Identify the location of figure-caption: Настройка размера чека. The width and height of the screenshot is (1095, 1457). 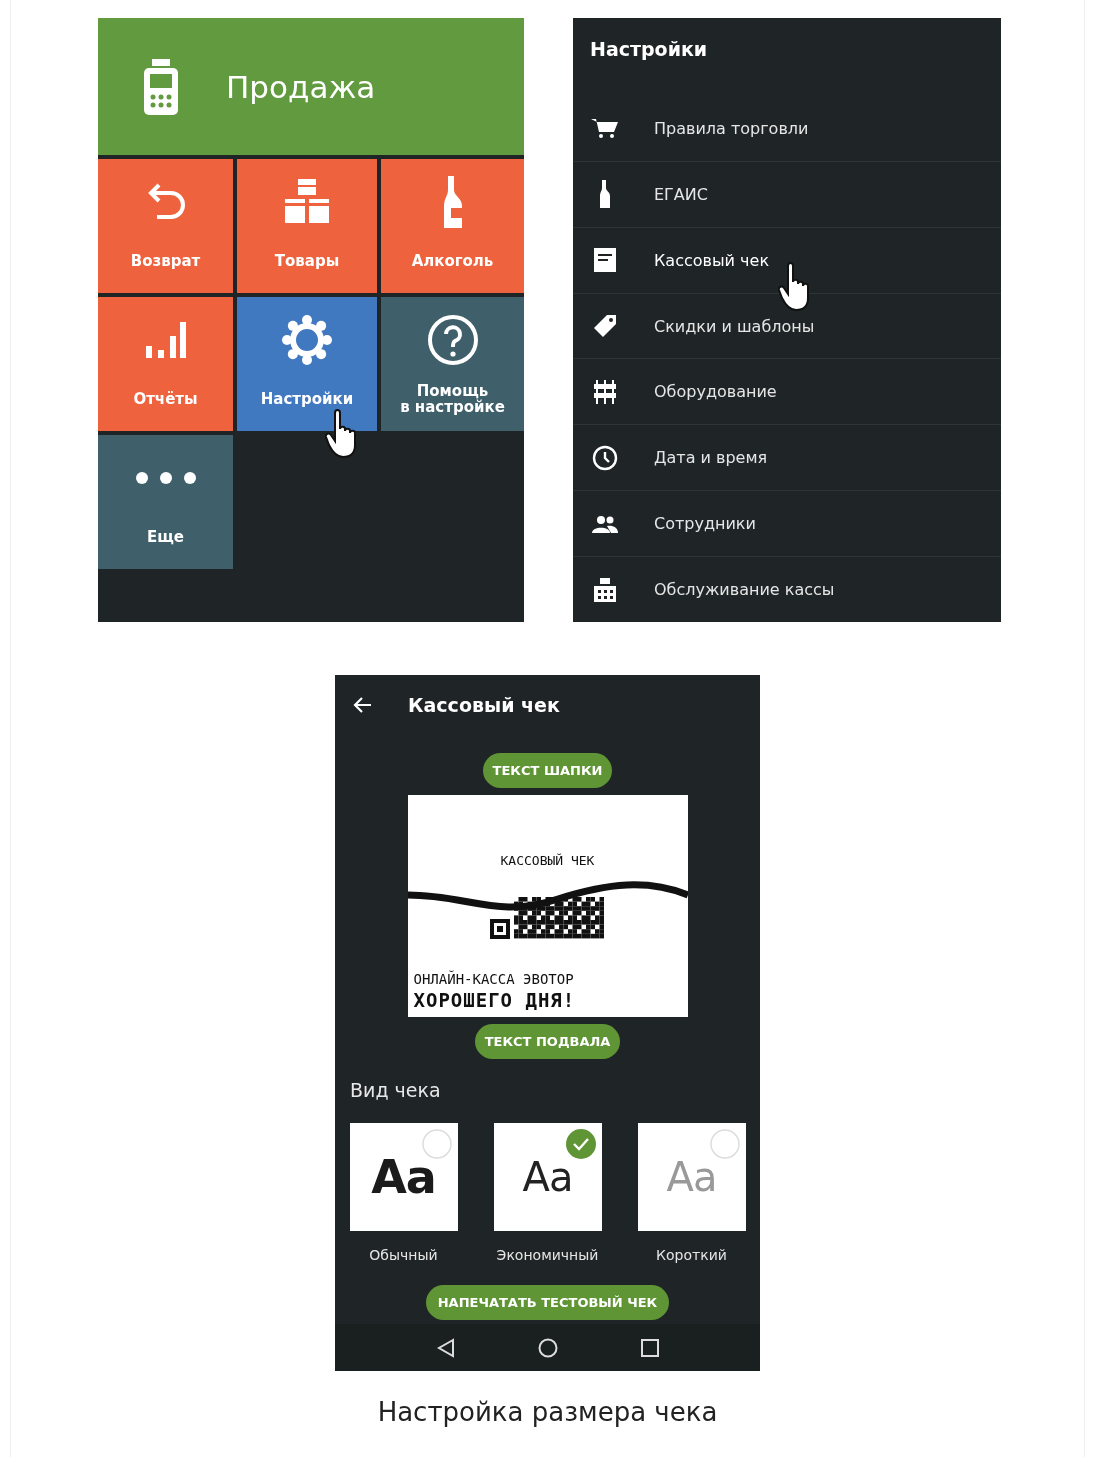
(547, 1412).